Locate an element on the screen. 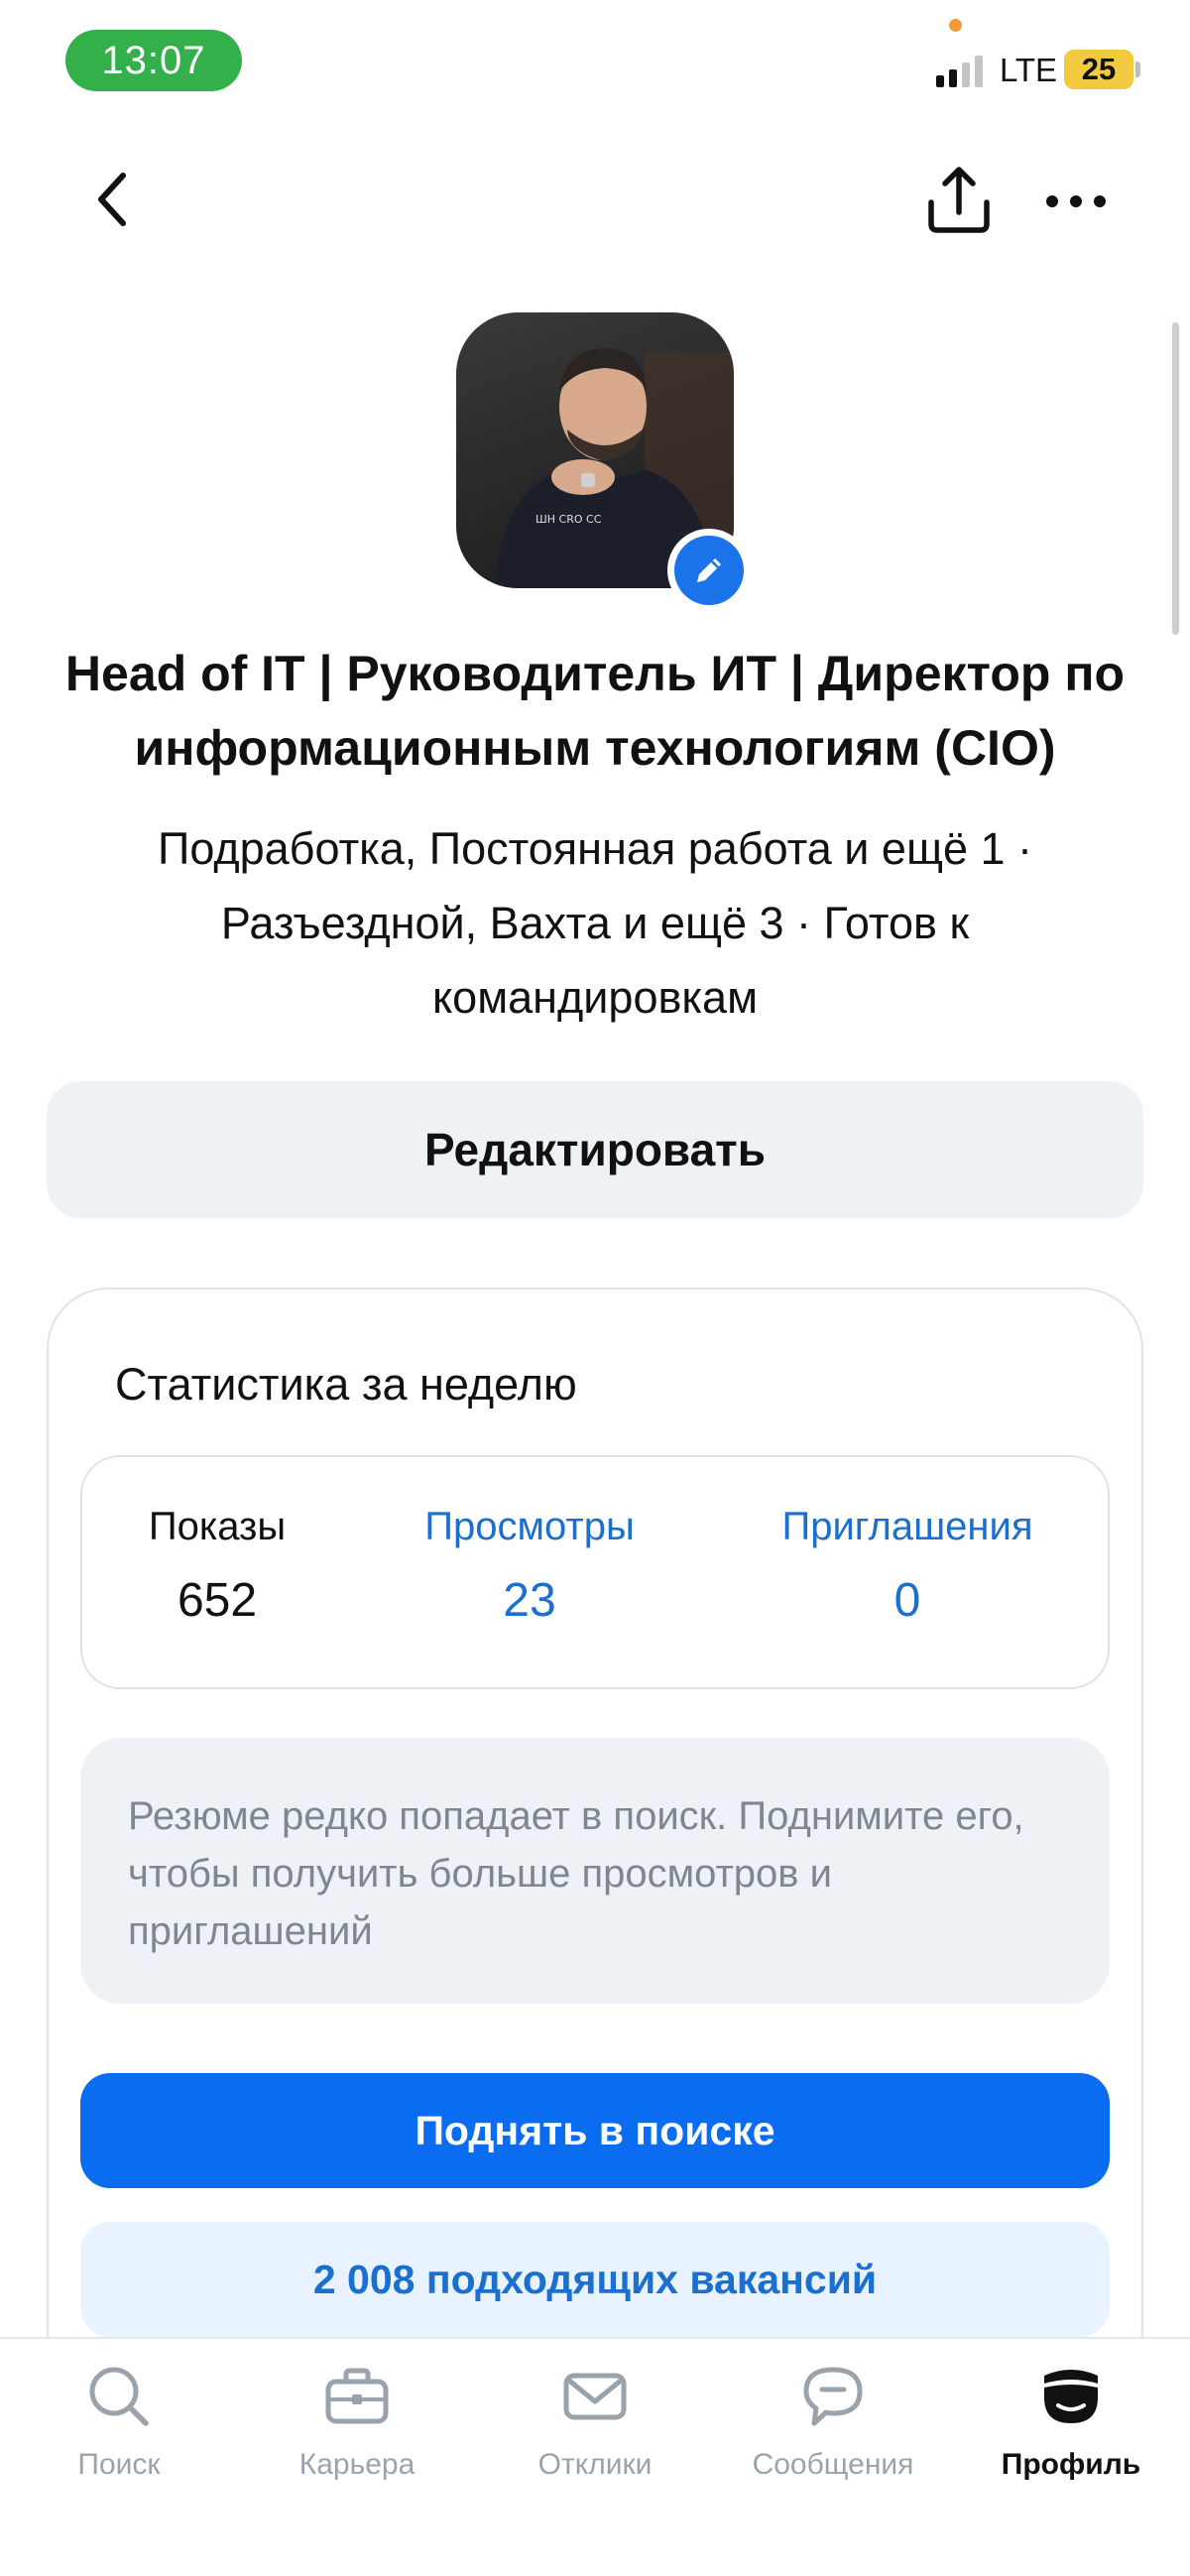  stat-value: 652 is located at coordinates (217, 1600).